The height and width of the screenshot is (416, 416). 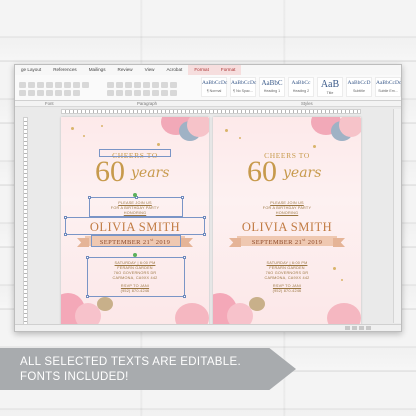 I want to click on ribbon-group-labels: Font Paragraph Styles, so click(x=208, y=104).